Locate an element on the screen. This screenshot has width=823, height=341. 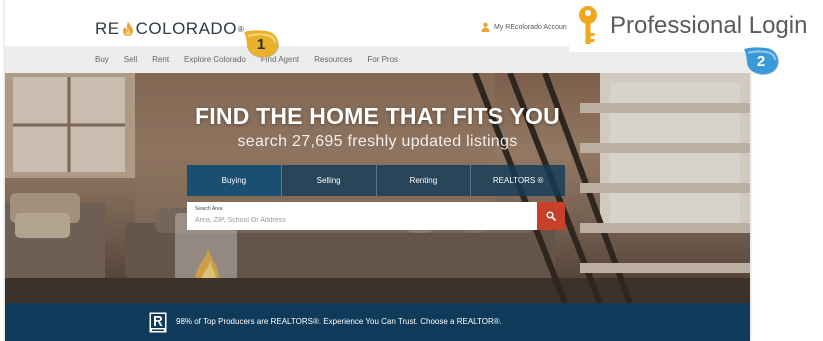
tab-buying: Buying is located at coordinates (234, 180).